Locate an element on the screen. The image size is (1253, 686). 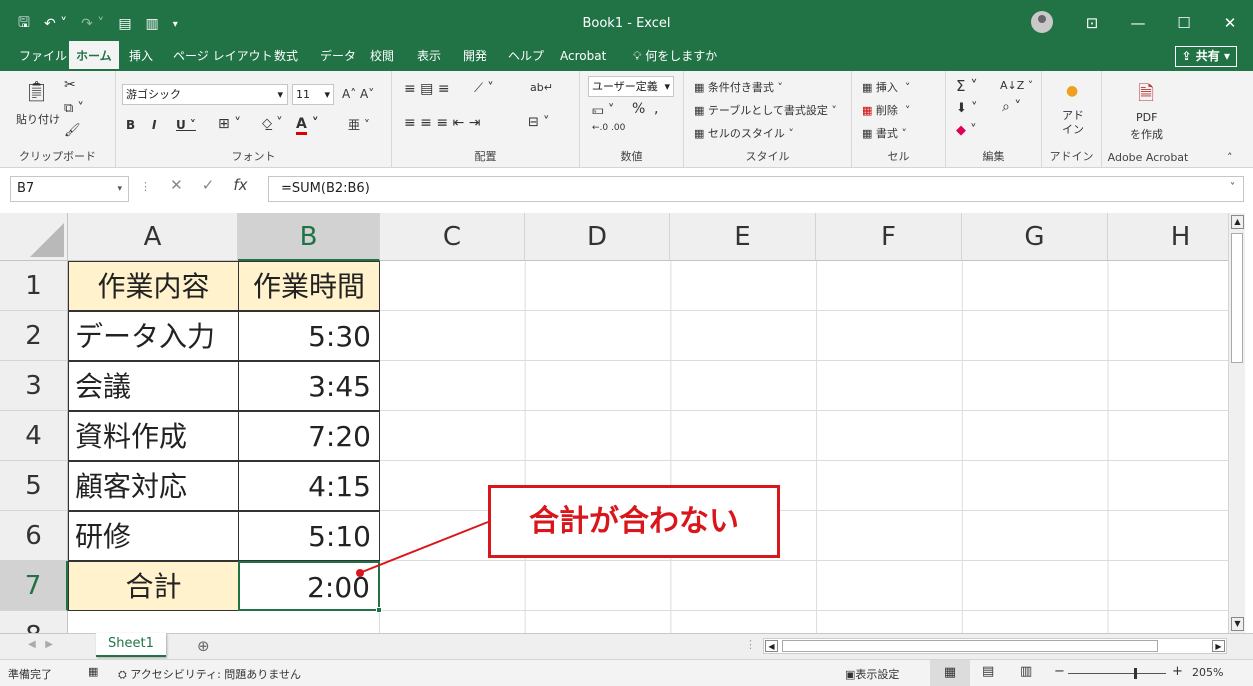
conditional-formatting-button: ▦ 条件付き書式 ˅ is located at coordinates (738, 87).